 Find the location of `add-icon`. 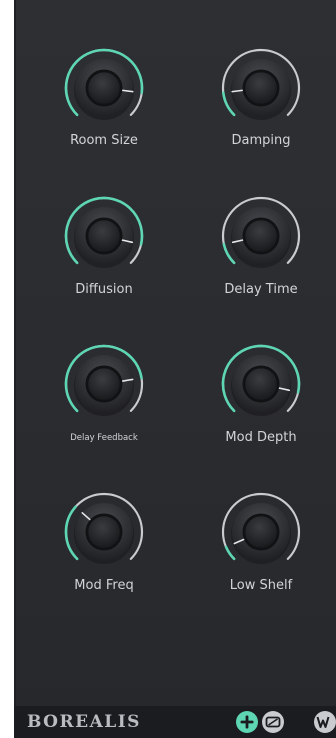

add-icon is located at coordinates (247, 722).